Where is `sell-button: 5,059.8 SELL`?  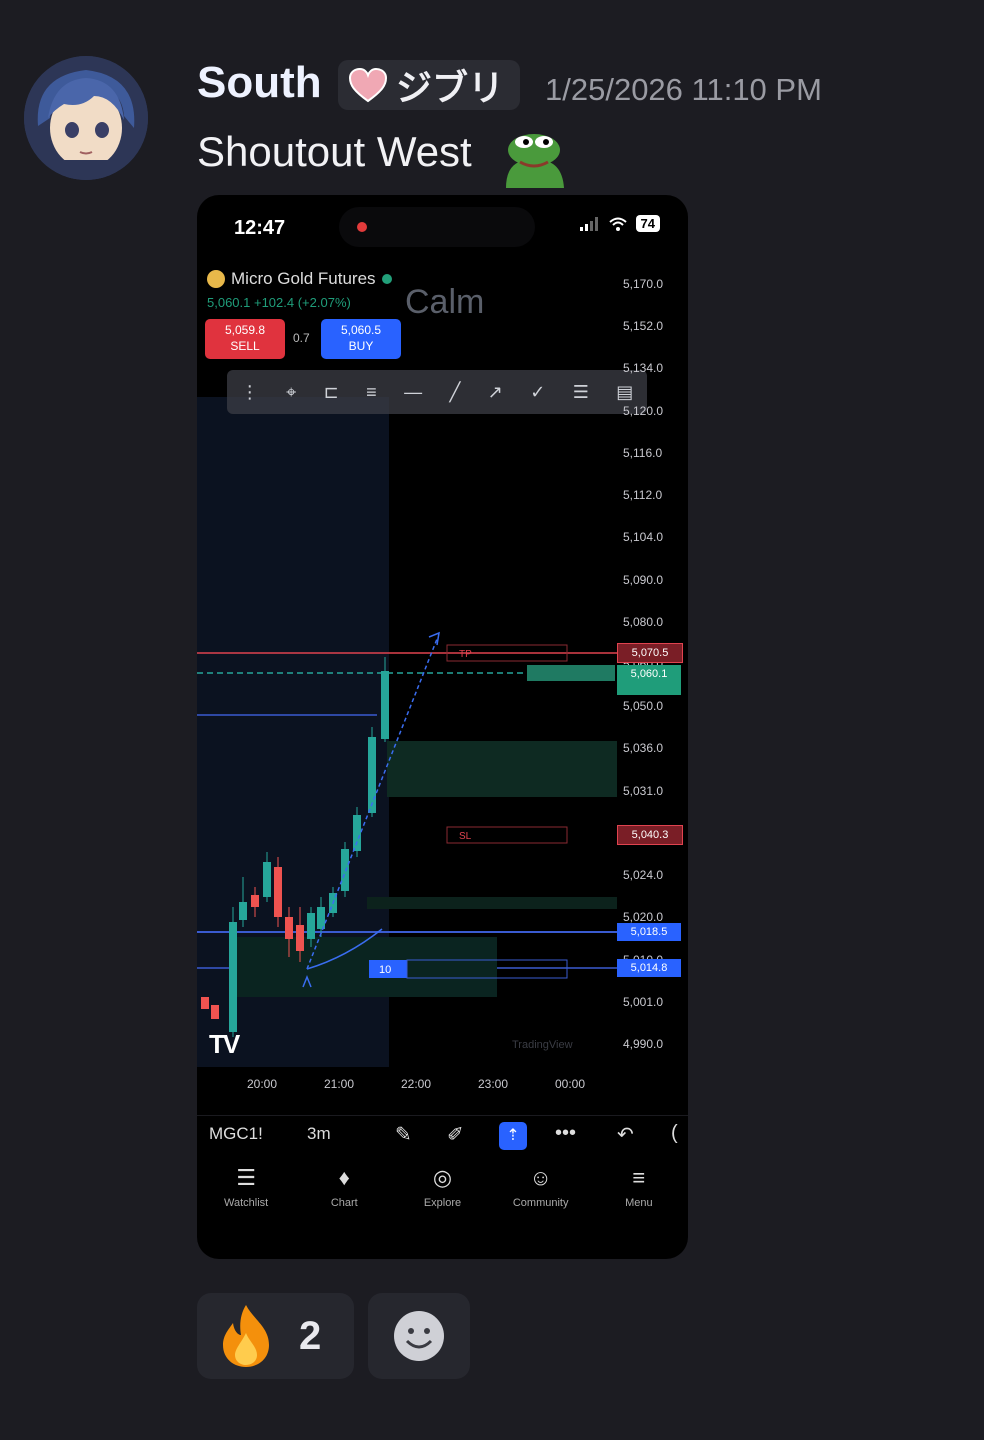
sell-button: 5,059.8 SELL is located at coordinates (245, 339).